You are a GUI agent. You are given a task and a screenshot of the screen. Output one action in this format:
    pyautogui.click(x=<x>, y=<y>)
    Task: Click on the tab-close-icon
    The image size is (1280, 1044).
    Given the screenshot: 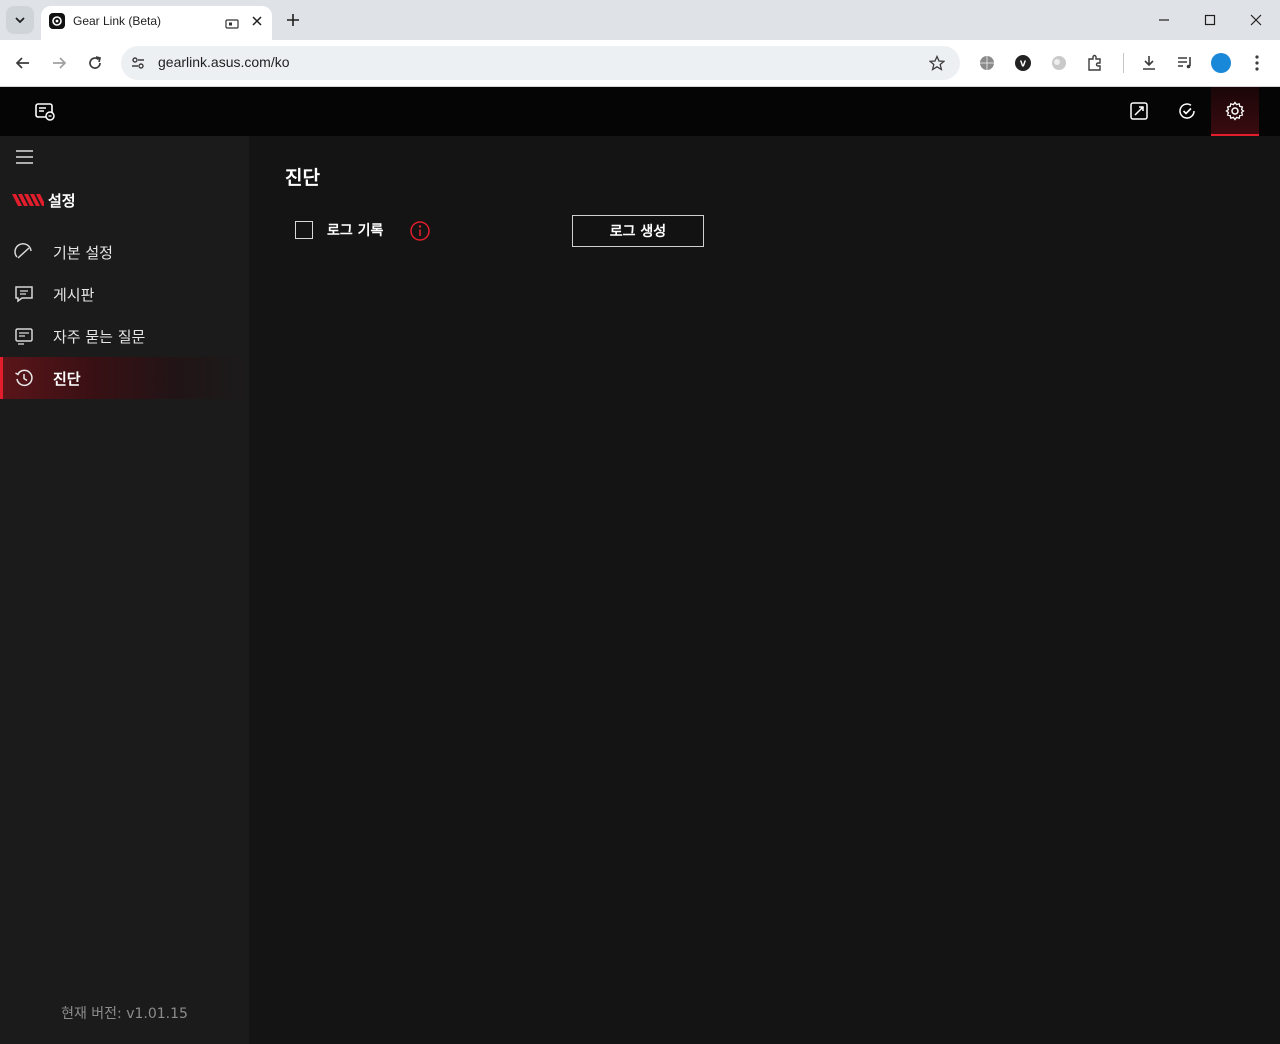 What is the action you would take?
    pyautogui.click(x=257, y=21)
    